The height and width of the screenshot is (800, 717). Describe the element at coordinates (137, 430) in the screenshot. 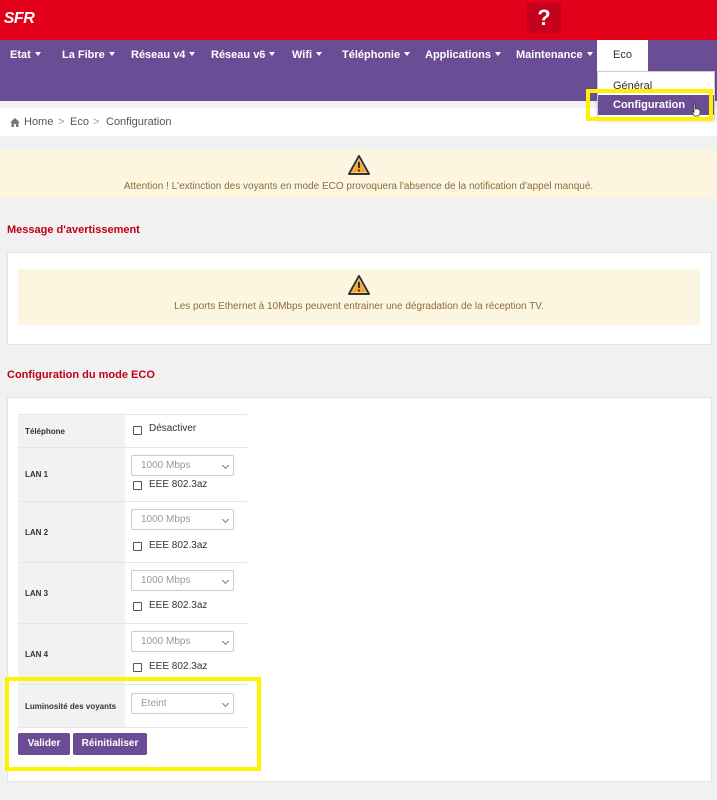

I see `telephone-disable-checkbox` at that location.